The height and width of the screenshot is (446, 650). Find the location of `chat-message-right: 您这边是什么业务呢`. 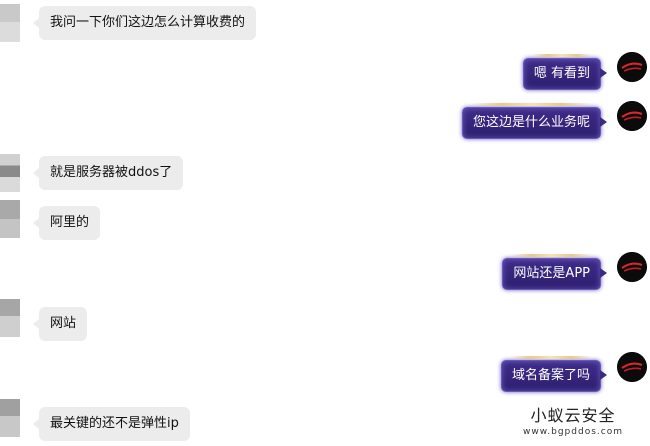

chat-message-right: 您这边是什么业务呢 is located at coordinates (325, 121).